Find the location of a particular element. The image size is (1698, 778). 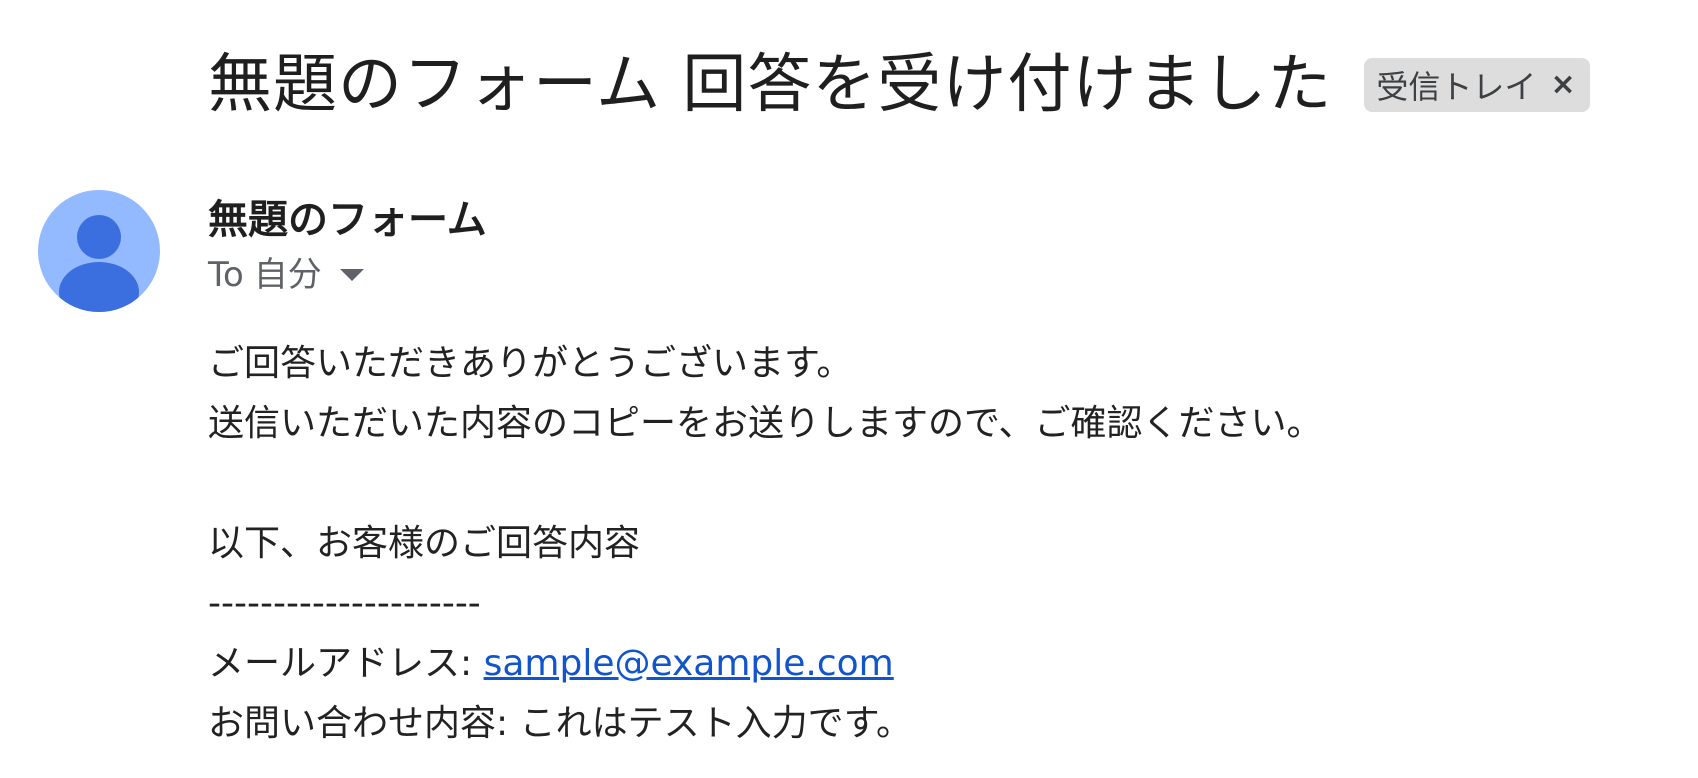

email-subject: 無題のフォーム 回答を受け付けました is located at coordinates (770, 85).